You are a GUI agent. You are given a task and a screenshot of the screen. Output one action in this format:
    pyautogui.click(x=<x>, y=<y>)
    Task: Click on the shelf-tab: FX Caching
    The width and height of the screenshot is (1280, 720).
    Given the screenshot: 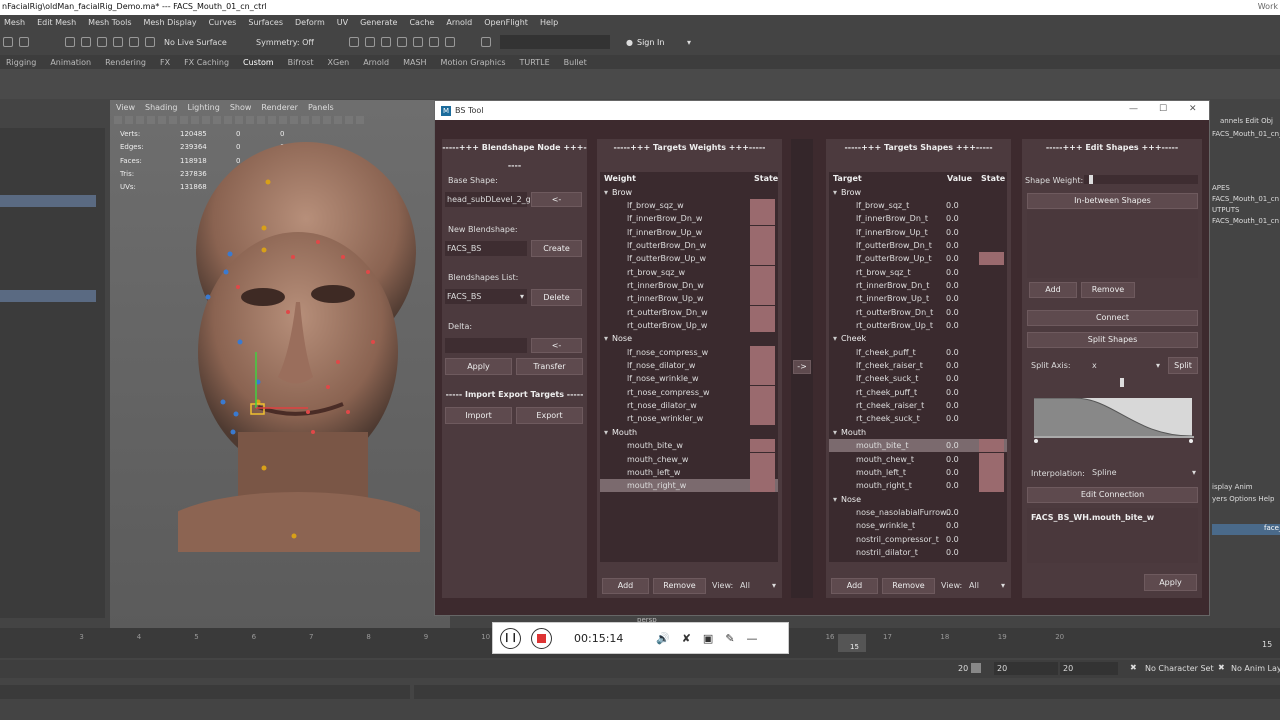 What is the action you would take?
    pyautogui.click(x=206, y=62)
    